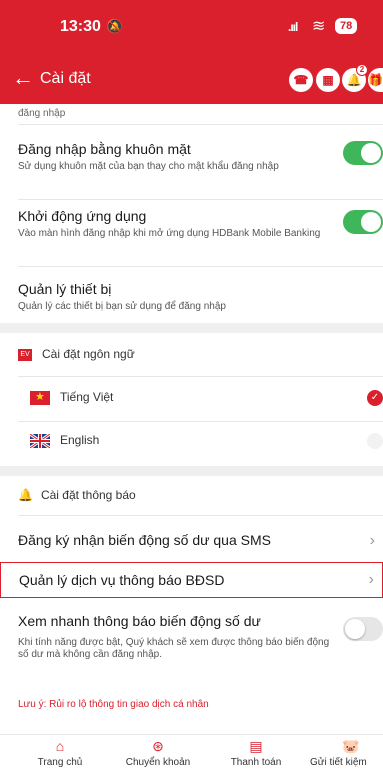 The width and height of the screenshot is (383, 779). Describe the element at coordinates (363, 629) in the screenshot. I see `quick-view-toggle` at that location.